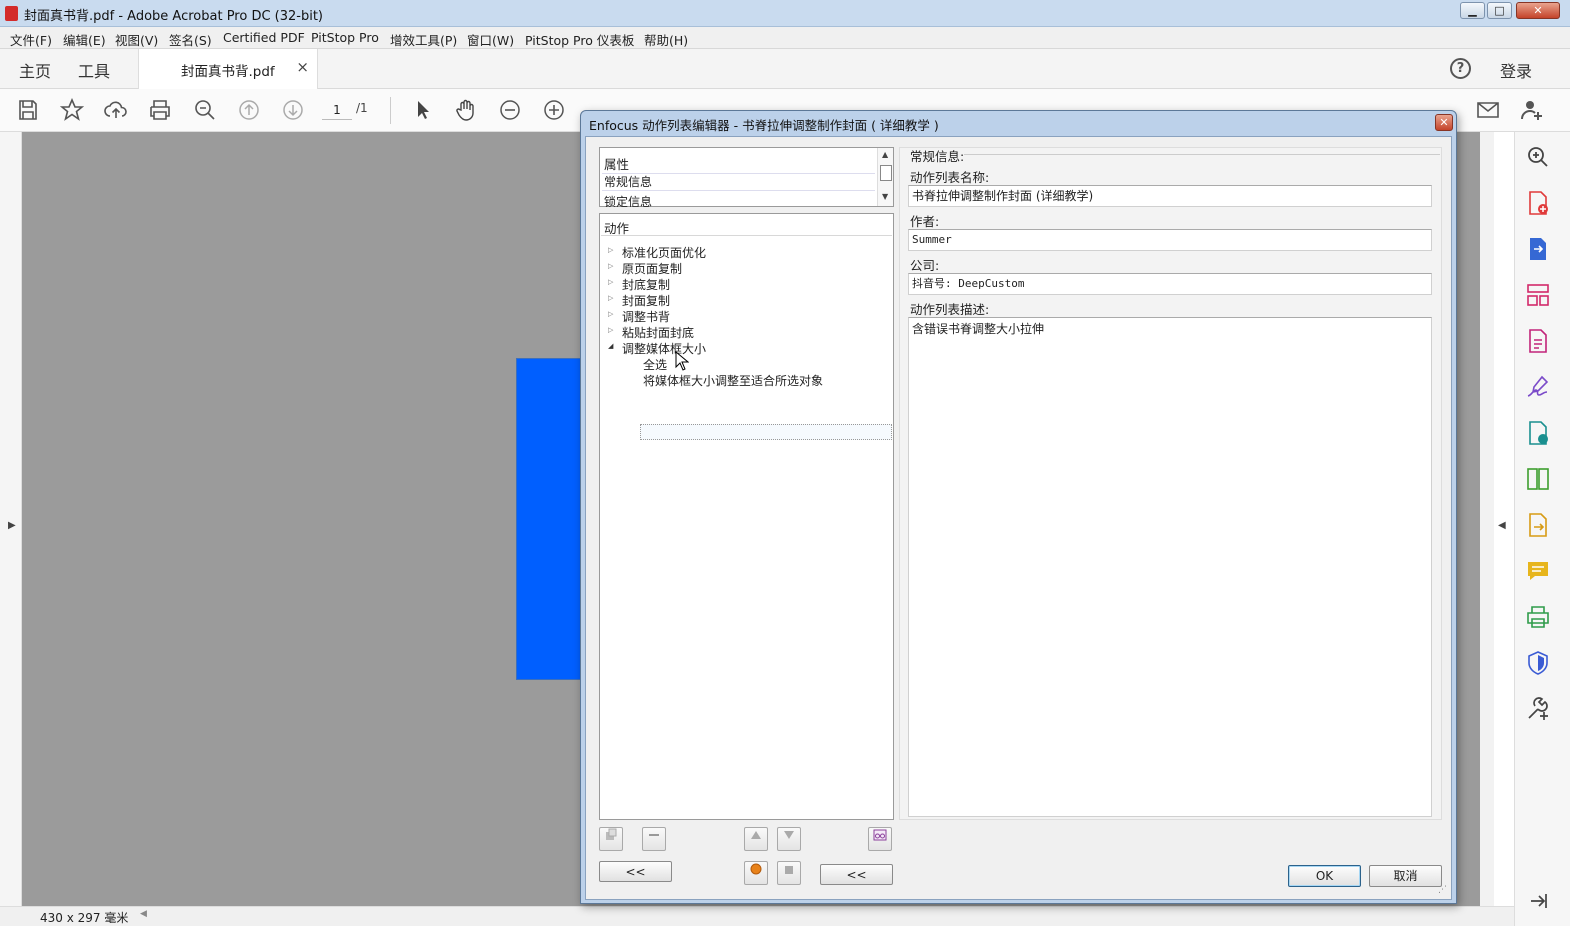 The height and width of the screenshot is (926, 1570). What do you see at coordinates (666, 39) in the screenshot?
I see `menu-help: 帮助(H)` at bounding box center [666, 39].